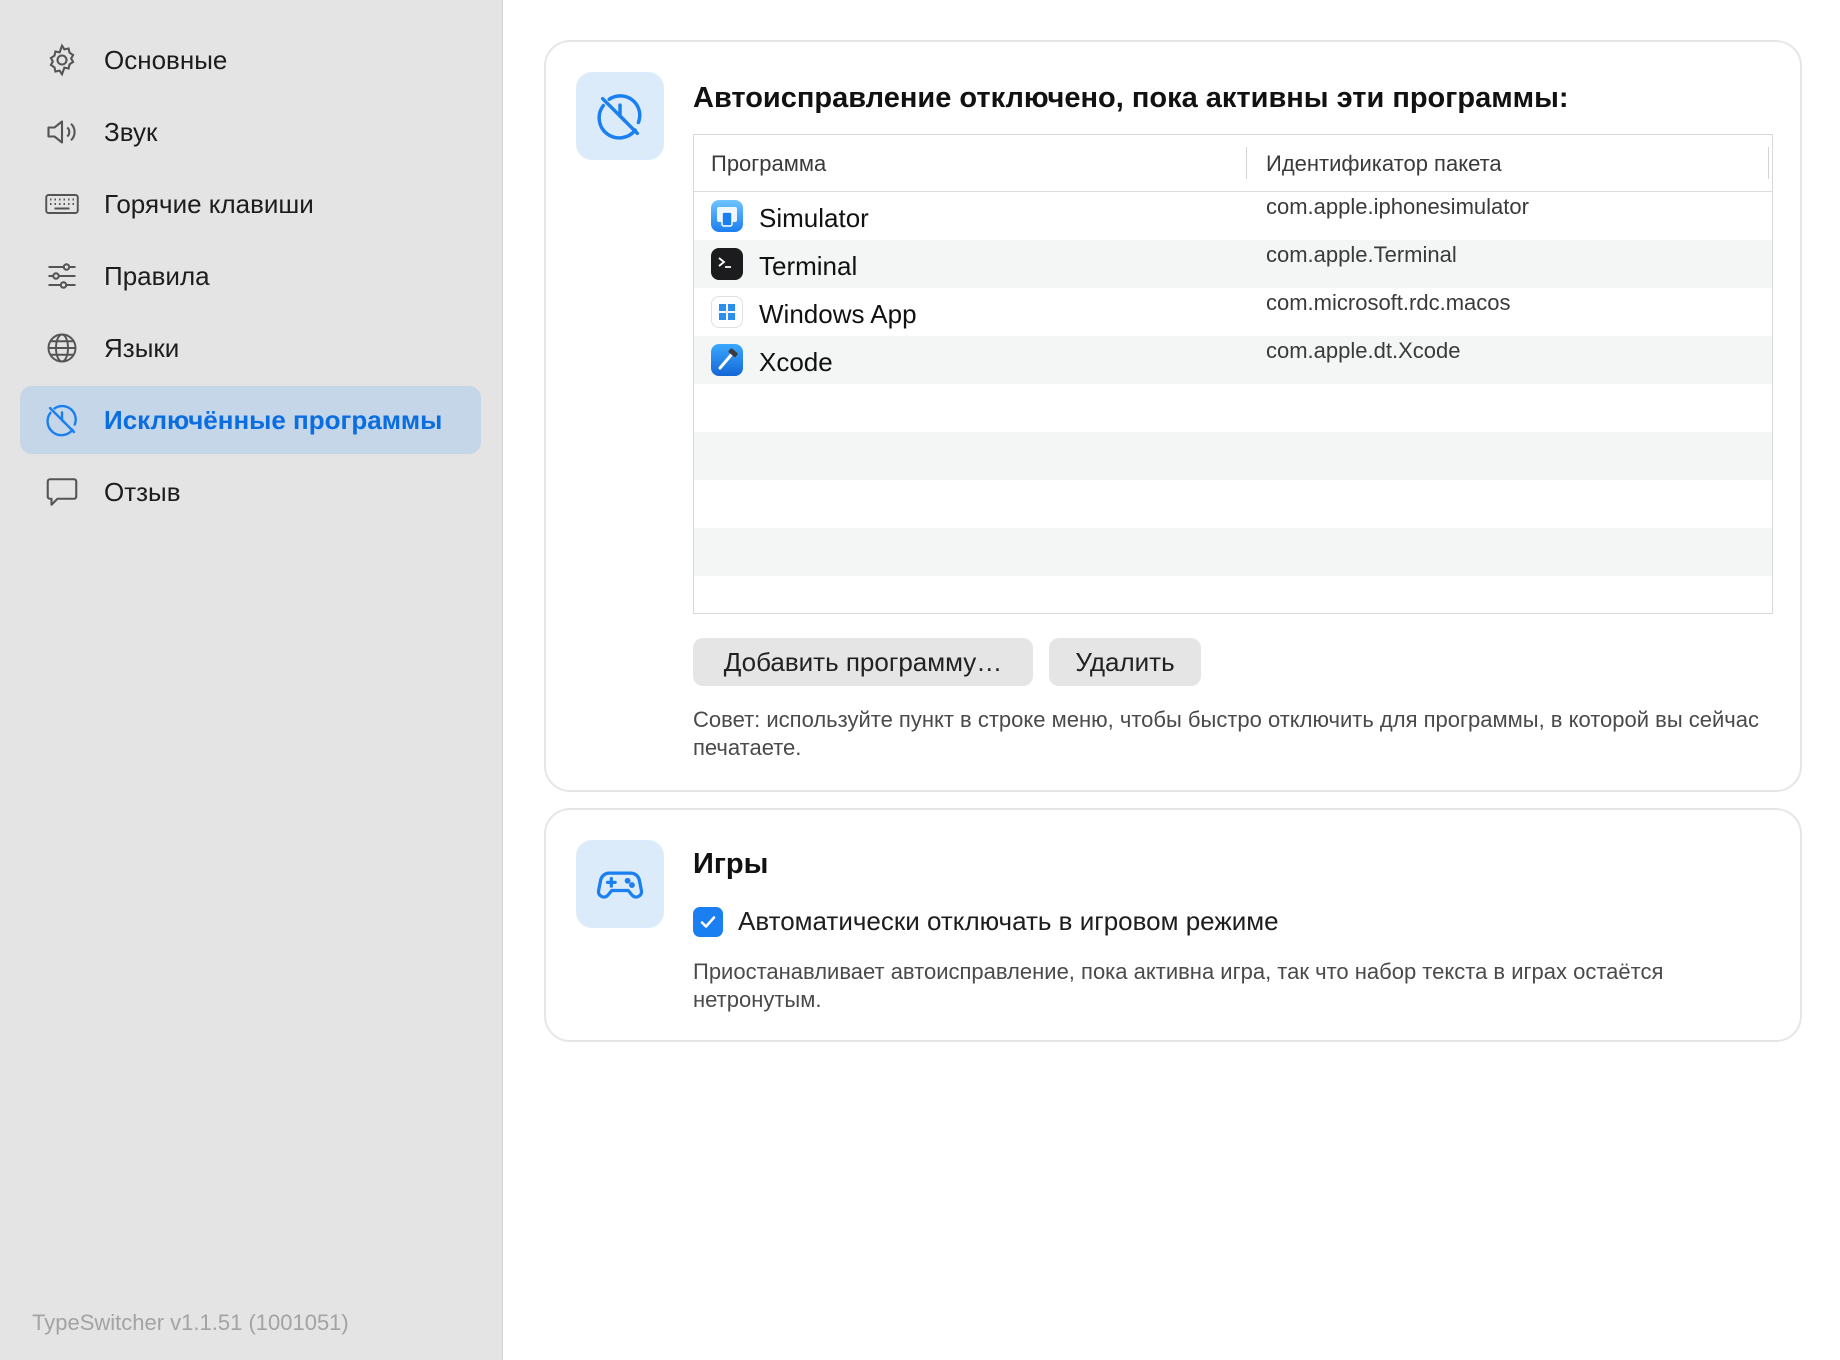 This screenshot has width=1840, height=1360. Describe the element at coordinates (731, 864) in the screenshot. I see `games-title: Игры` at that location.